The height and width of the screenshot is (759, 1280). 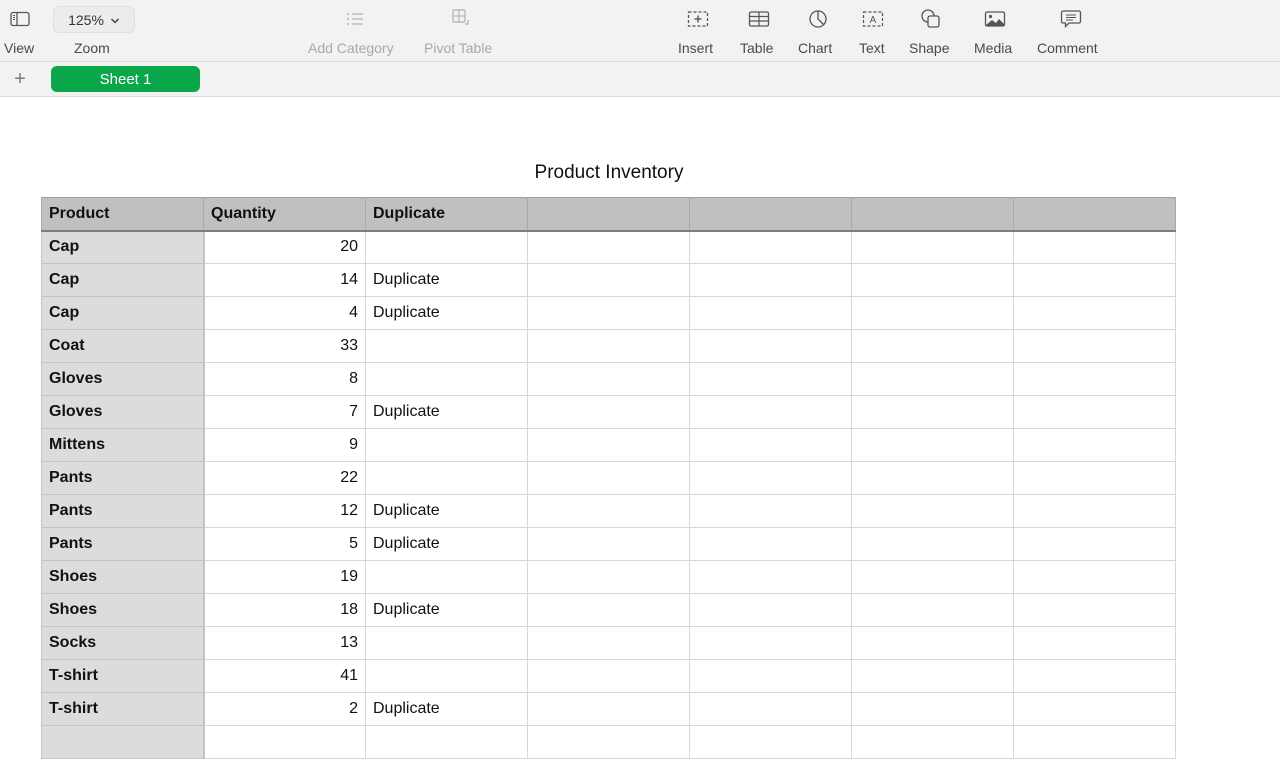 I want to click on quantity-cell, so click(x=284, y=742).